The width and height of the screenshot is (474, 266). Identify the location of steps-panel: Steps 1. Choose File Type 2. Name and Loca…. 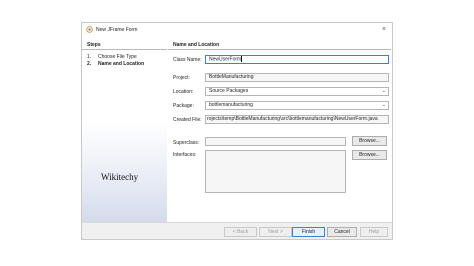
(124, 131).